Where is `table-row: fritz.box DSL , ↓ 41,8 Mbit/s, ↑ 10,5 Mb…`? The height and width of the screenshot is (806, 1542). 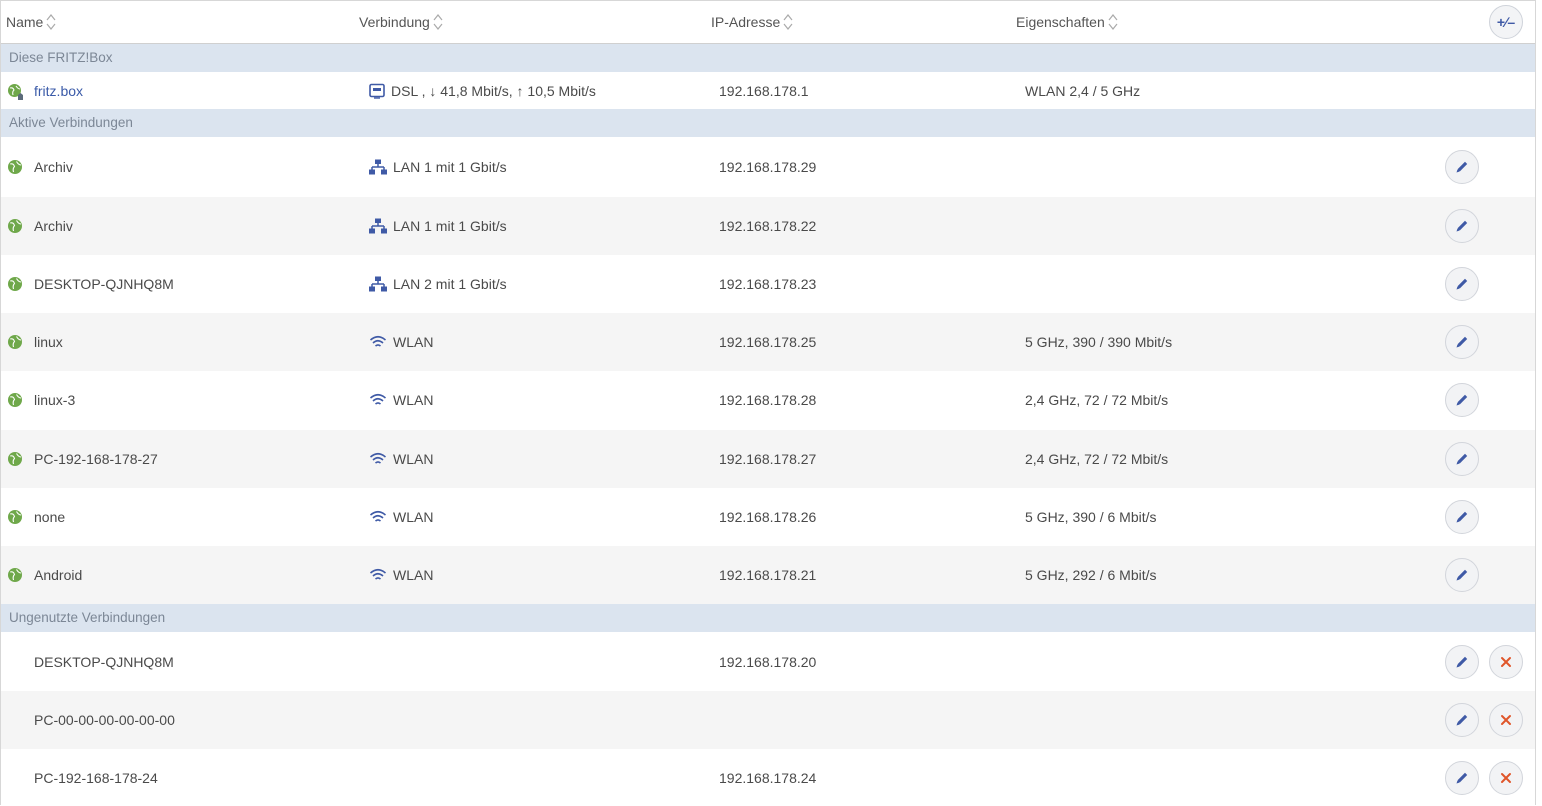 table-row: fritz.box DSL , ↓ 41,8 Mbit/s, ↑ 10,5 Mb… is located at coordinates (768, 90).